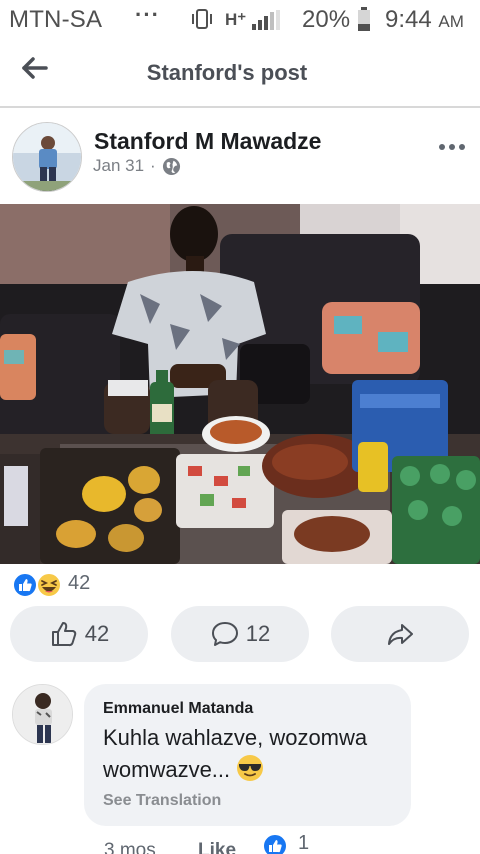 Image resolution: width=480 pixels, height=854 pixels. Describe the element at coordinates (171, 166) in the screenshot. I see `globe-icon` at that location.